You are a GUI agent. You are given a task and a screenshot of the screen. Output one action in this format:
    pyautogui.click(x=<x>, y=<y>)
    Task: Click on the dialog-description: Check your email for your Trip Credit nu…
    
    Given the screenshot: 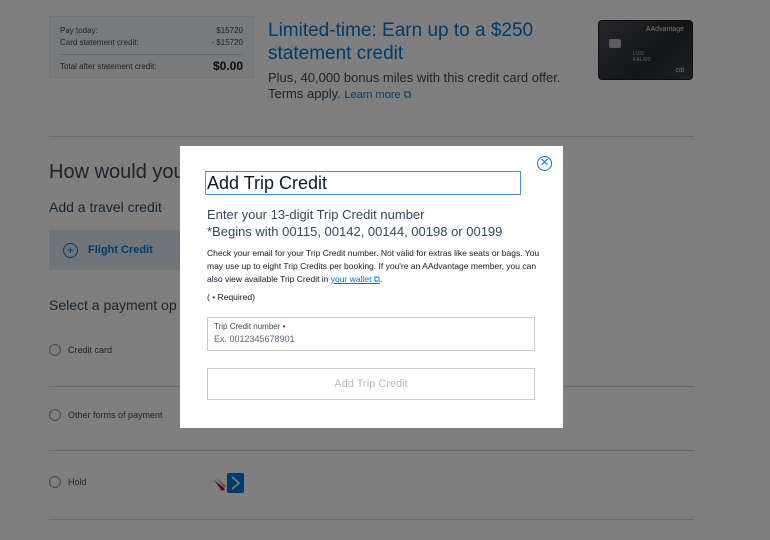 What is the action you would take?
    pyautogui.click(x=377, y=266)
    